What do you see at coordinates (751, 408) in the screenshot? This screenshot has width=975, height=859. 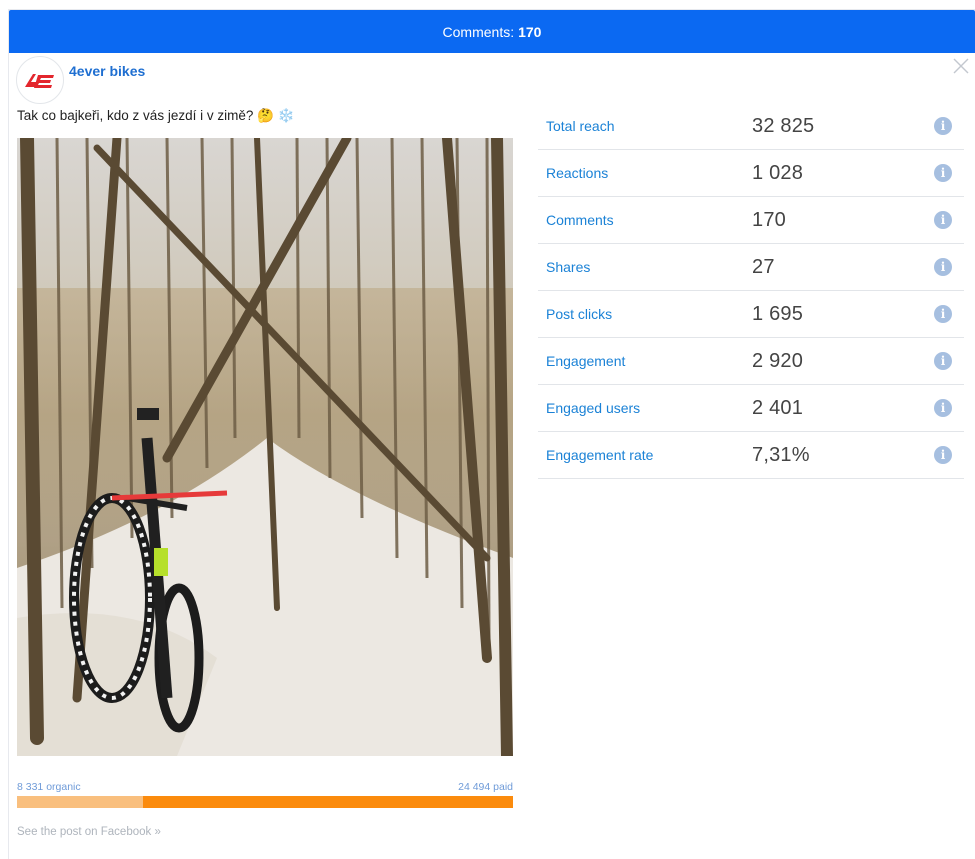 I see `stat-row-engaged-users: Engaged users 2 401 i` at bounding box center [751, 408].